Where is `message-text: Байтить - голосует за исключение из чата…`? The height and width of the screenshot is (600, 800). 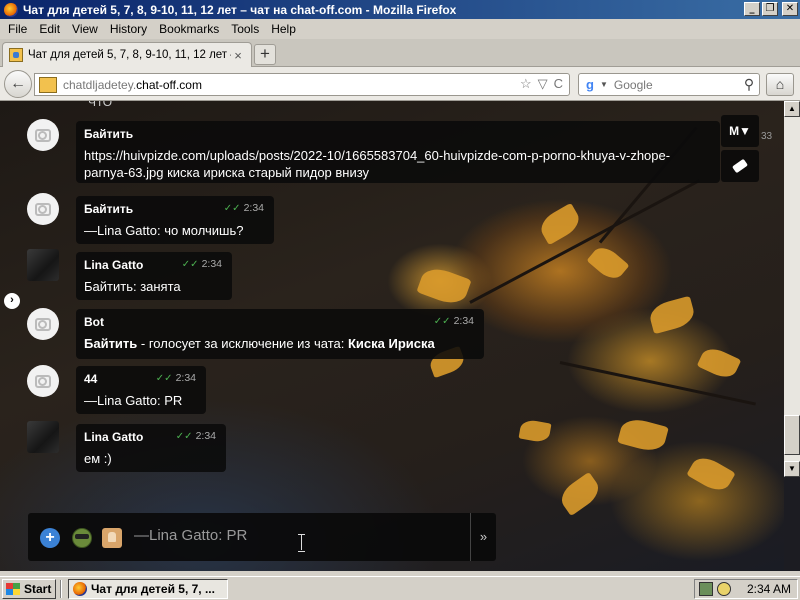 message-text: Байтить - голосует за исключение из чата… is located at coordinates (280, 343).